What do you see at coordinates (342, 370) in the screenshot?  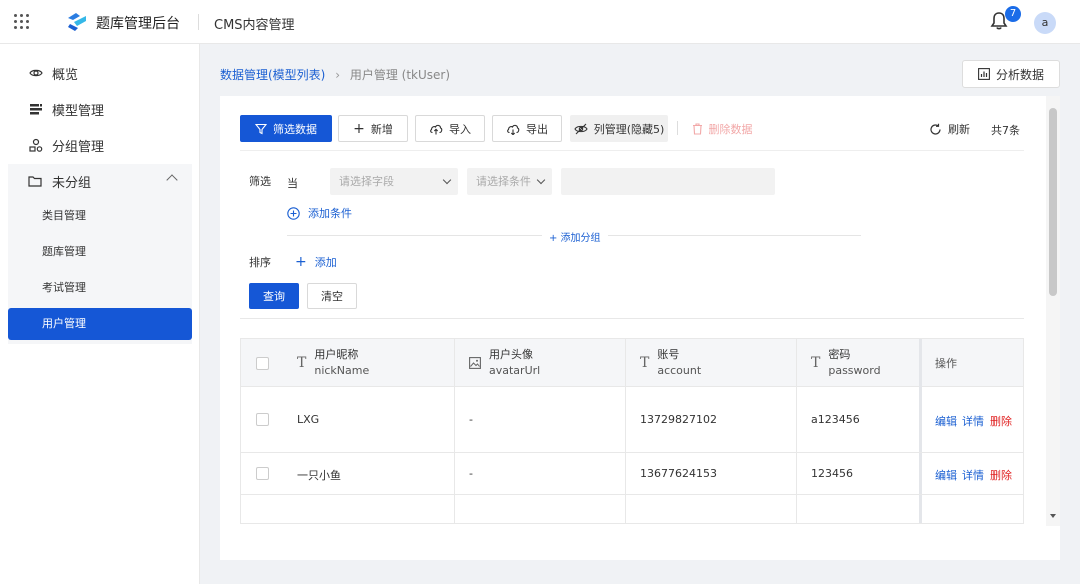 I see `column-field: nickName` at bounding box center [342, 370].